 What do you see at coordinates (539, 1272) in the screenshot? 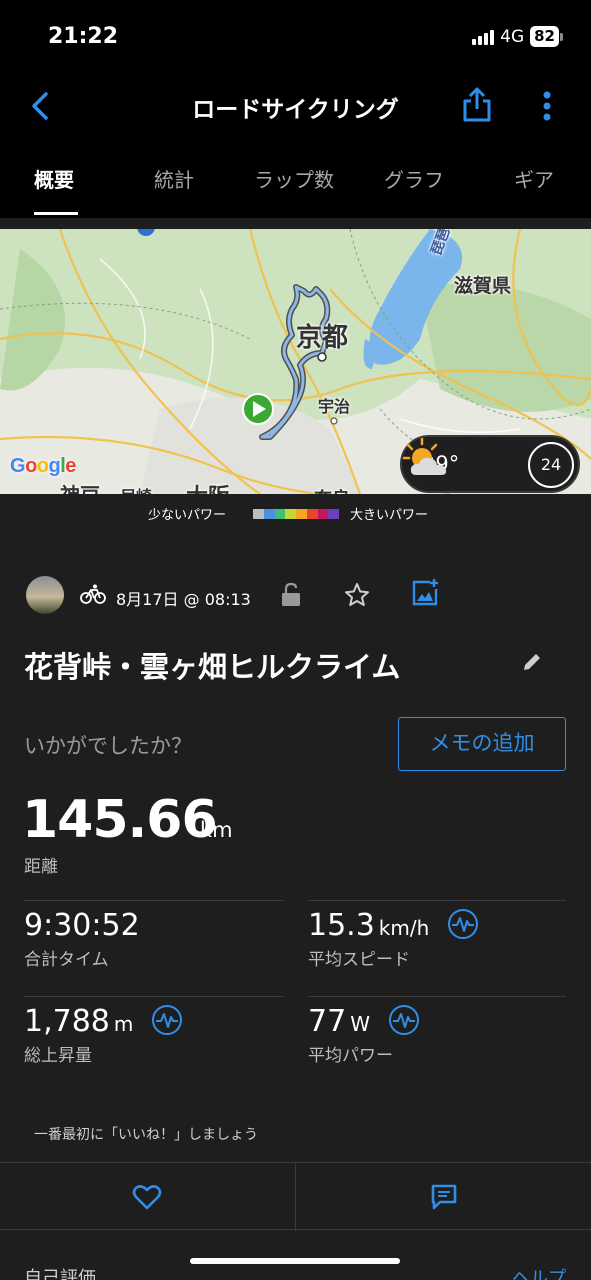
I see `help-link: ヘルプ` at bounding box center [539, 1272].